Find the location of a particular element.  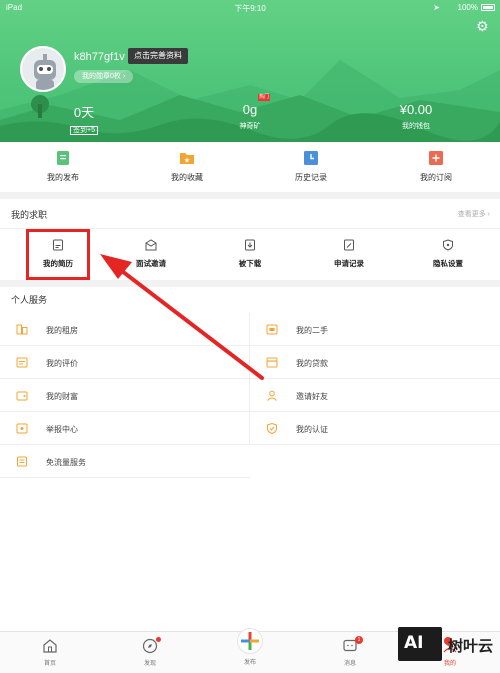

interview-invites-button: 面试邀请 is located at coordinates (151, 254).